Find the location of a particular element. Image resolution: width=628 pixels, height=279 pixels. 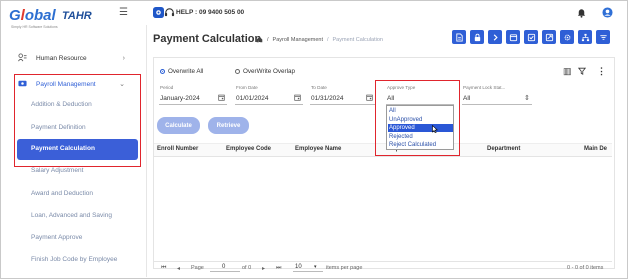

calendar-button is located at coordinates (513, 37).